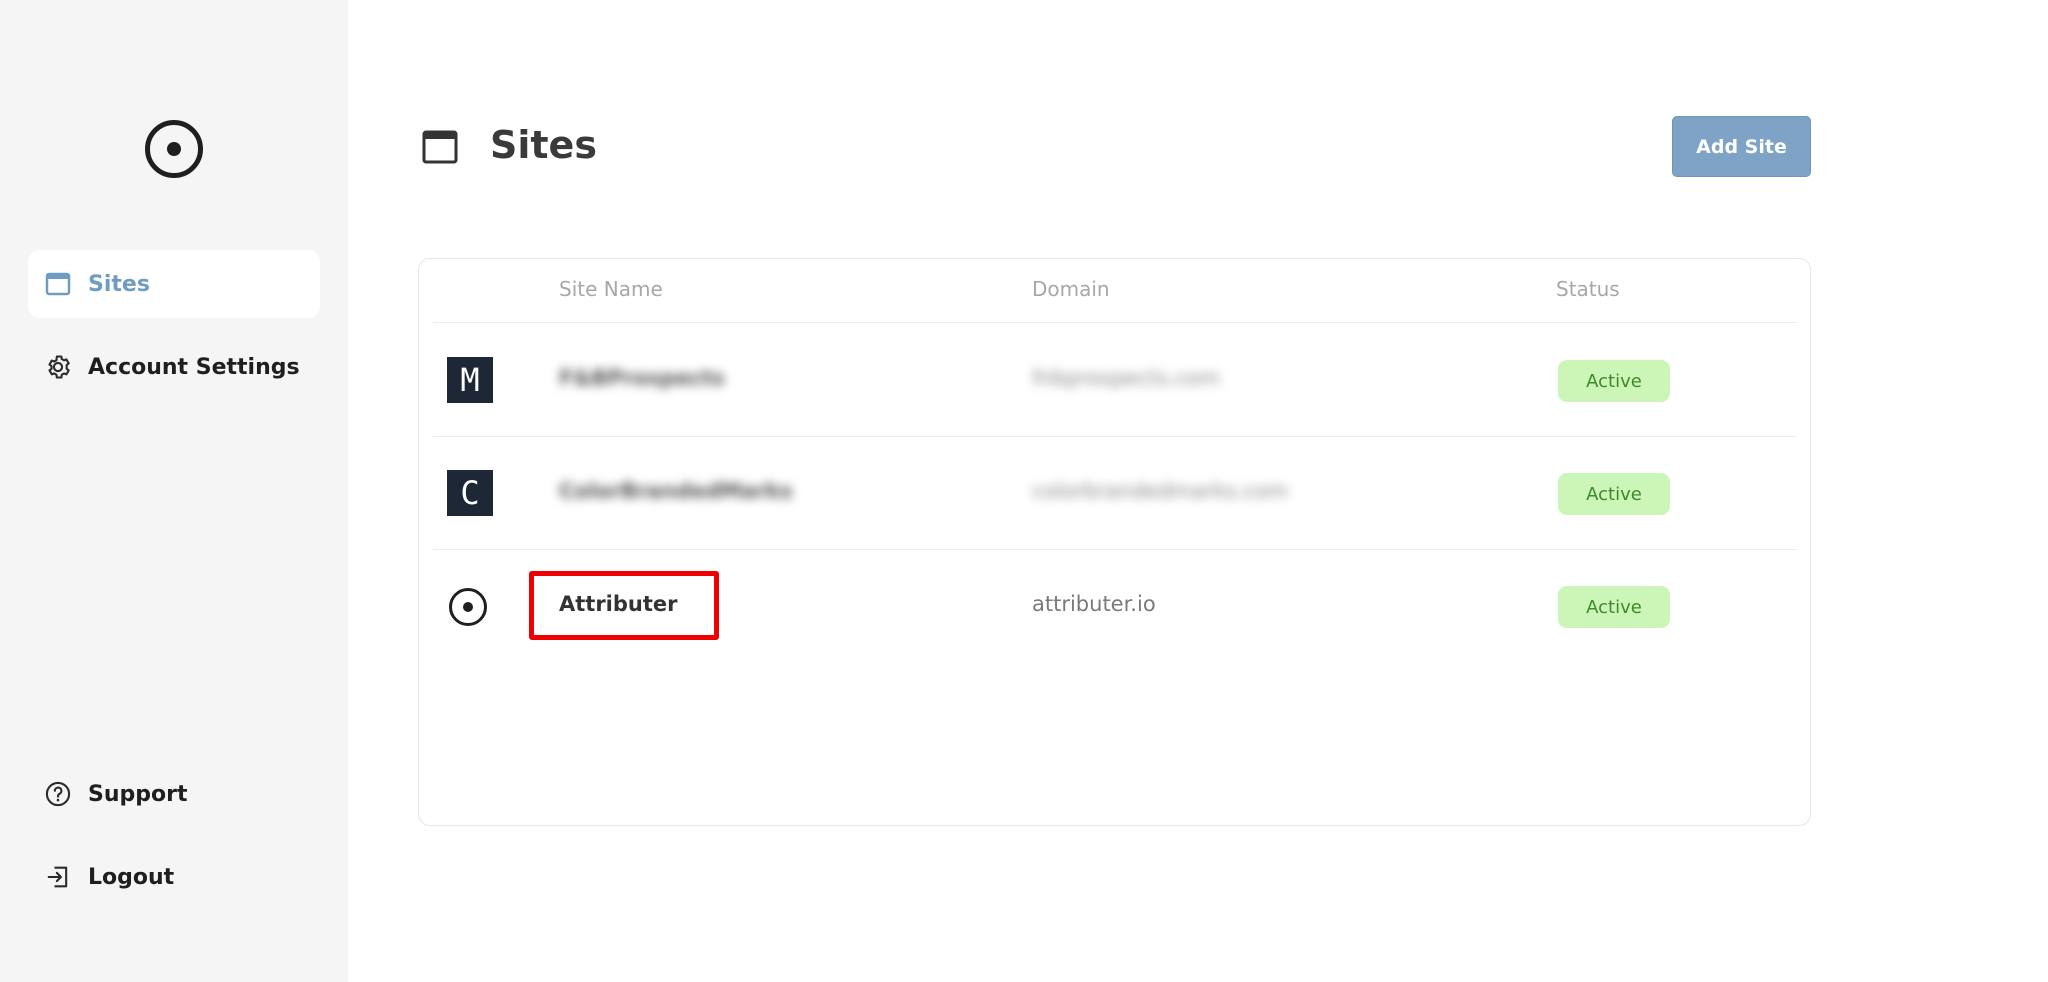 The height and width of the screenshot is (982, 2048). What do you see at coordinates (1160, 491) in the screenshot?
I see `site-domain: colorbrandedmarks.com` at bounding box center [1160, 491].